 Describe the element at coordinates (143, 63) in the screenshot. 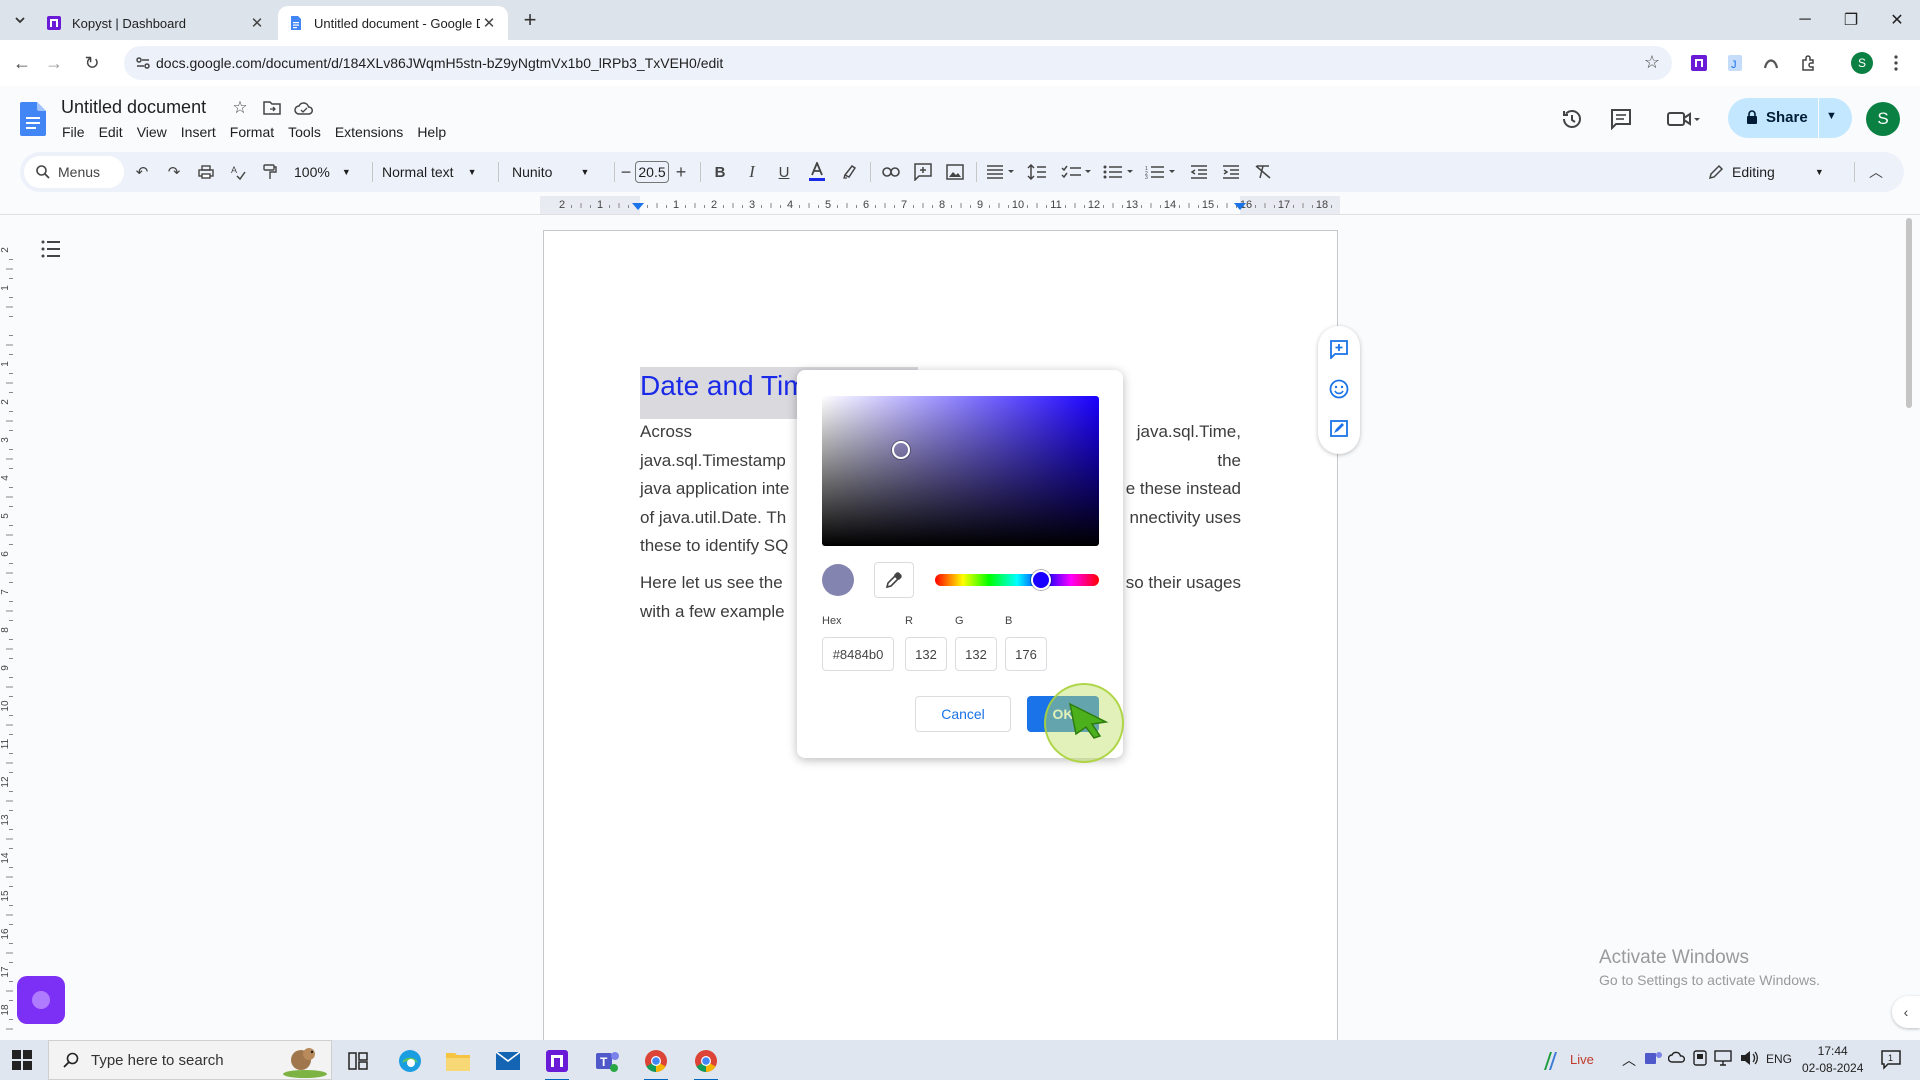

I see `site-info-icon` at that location.